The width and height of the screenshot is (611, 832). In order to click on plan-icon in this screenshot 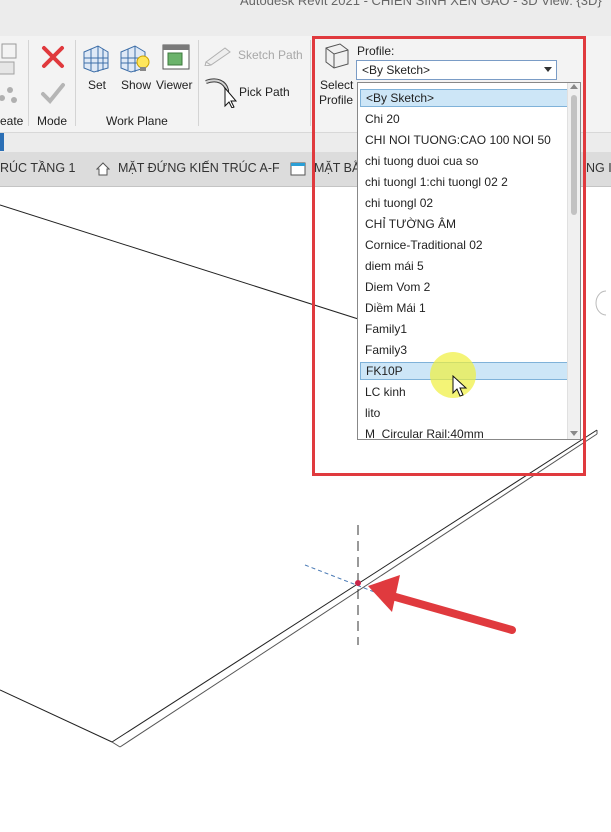, I will do `click(298, 169)`.